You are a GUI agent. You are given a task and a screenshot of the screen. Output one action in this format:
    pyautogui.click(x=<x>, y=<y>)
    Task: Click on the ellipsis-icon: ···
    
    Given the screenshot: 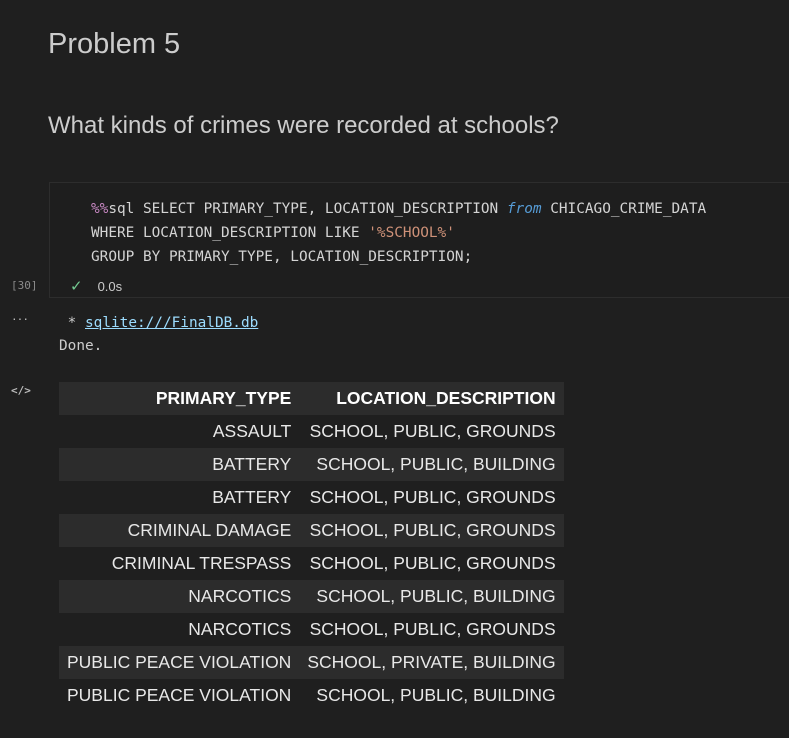 What is the action you would take?
    pyautogui.click(x=20, y=318)
    